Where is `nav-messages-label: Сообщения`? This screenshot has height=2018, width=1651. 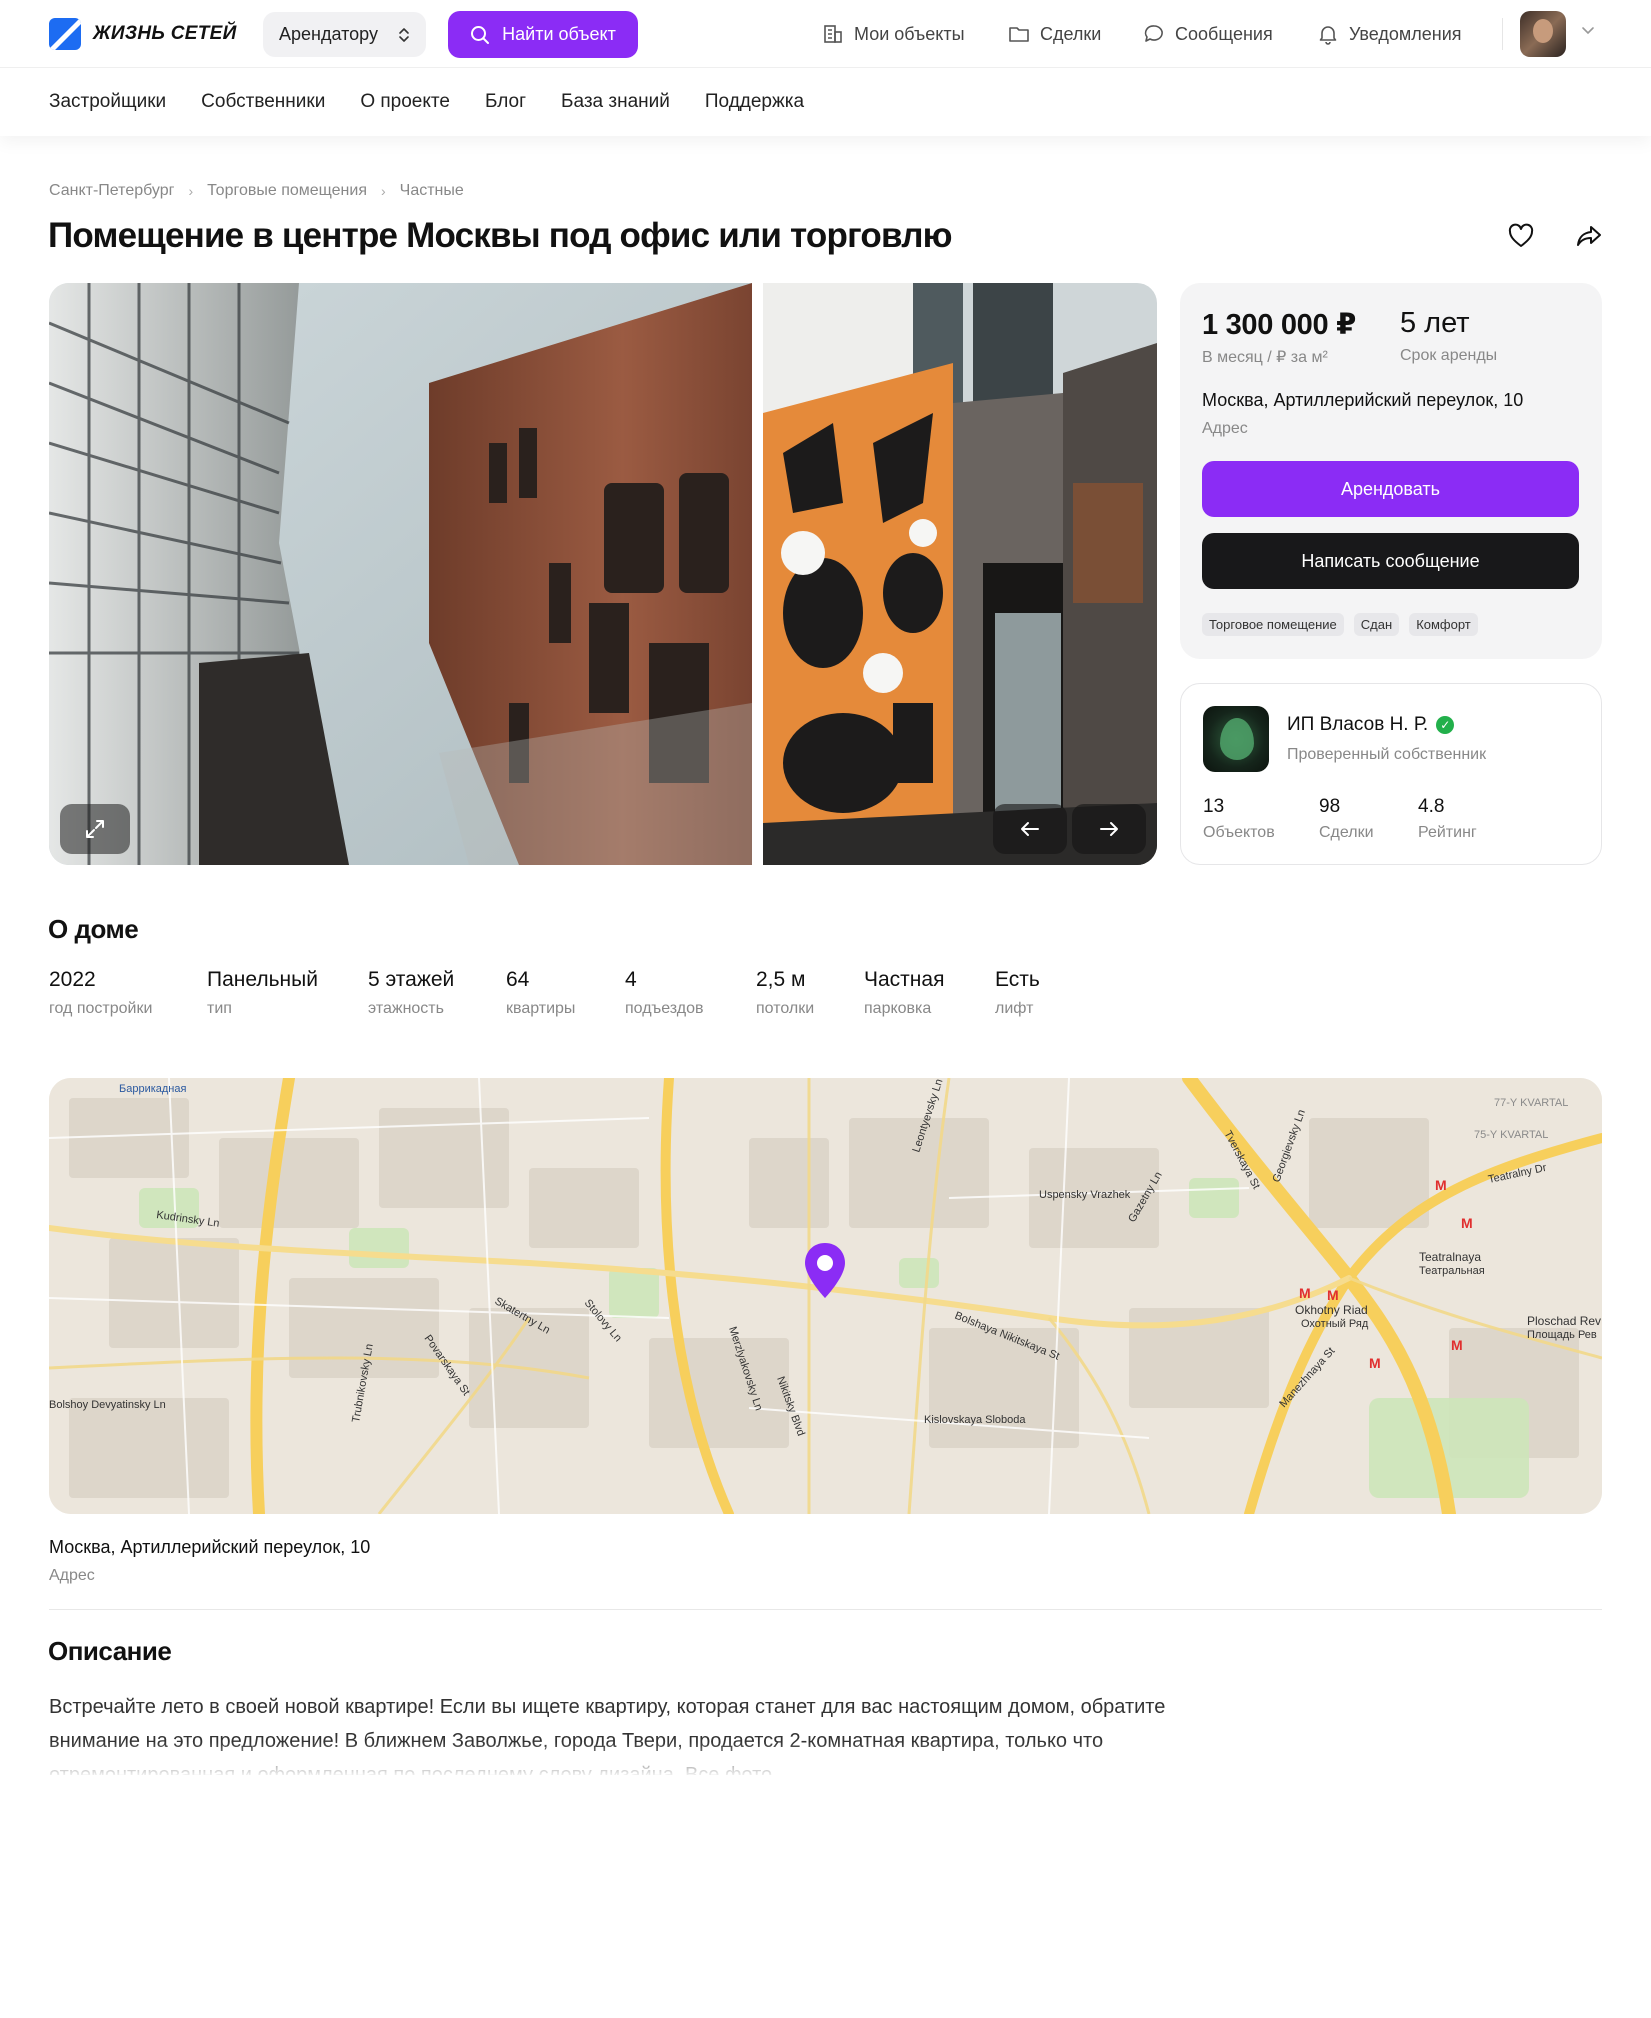 nav-messages-label: Сообщения is located at coordinates (1224, 33).